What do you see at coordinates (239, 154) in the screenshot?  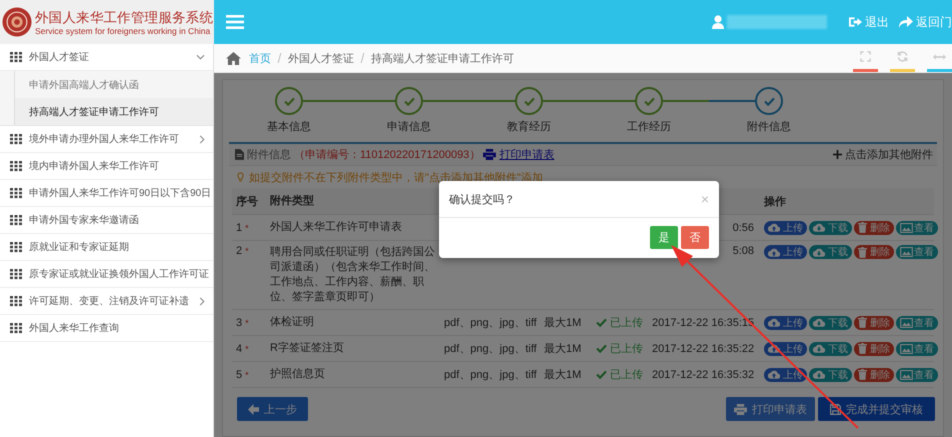 I see `document-icon` at bounding box center [239, 154].